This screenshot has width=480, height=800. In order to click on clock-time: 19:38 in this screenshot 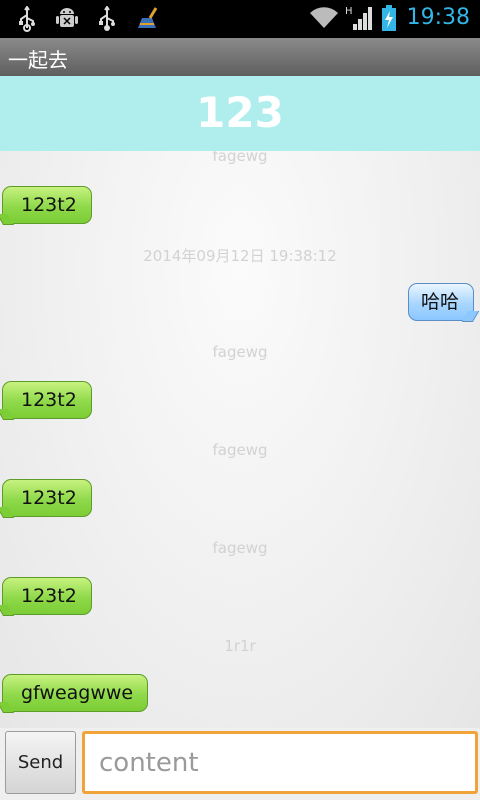, I will do `click(438, 17)`.